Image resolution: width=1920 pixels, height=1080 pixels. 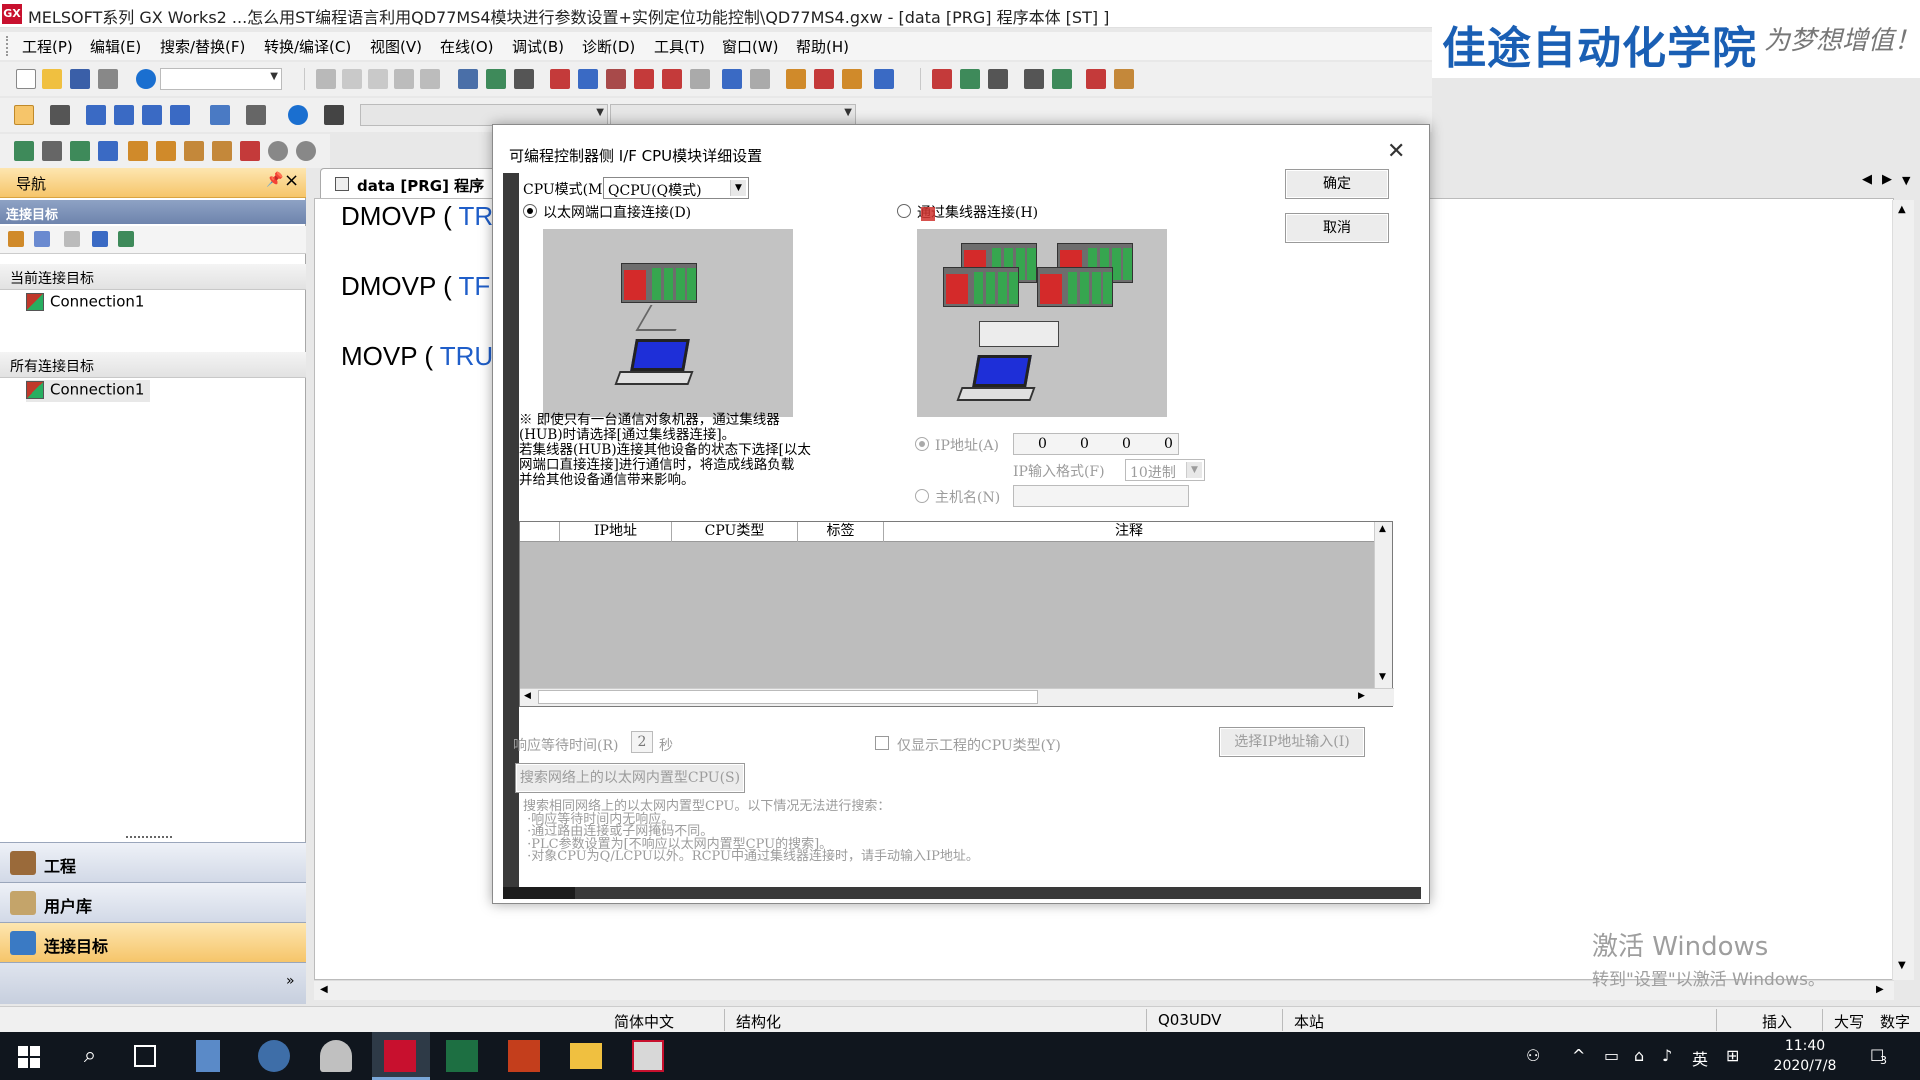 I want to click on watch-window-icon, so click(x=220, y=115).